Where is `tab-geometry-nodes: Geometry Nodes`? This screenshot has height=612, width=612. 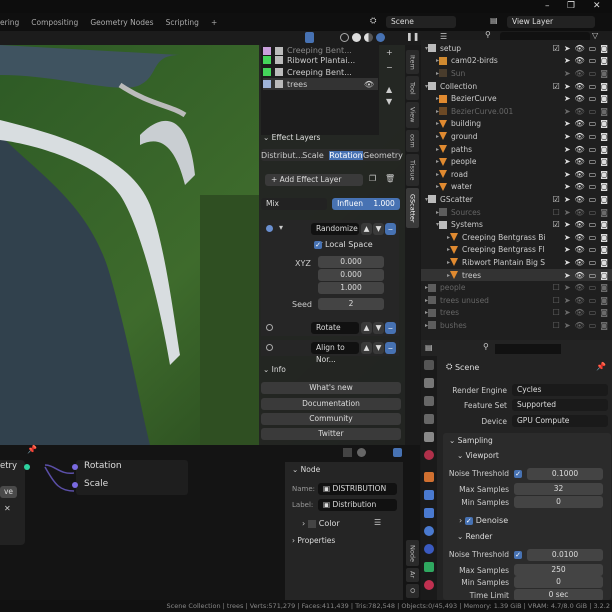
tab-geometry-nodes: Geometry Nodes is located at coordinates (121, 22).